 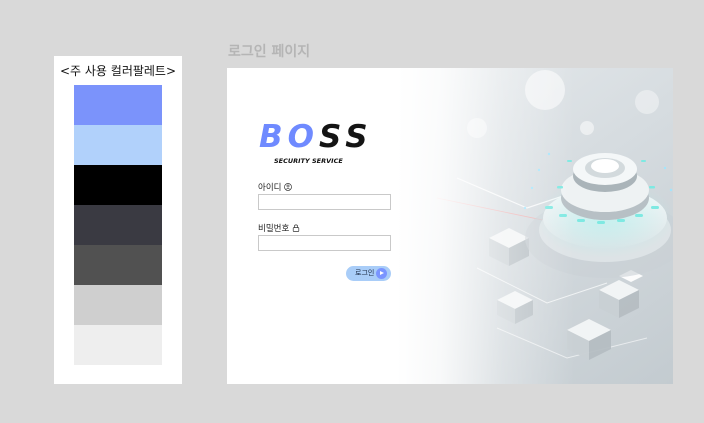 I want to click on color-palette-card: <주 사용 컬러팔레트>, so click(x=118, y=220).